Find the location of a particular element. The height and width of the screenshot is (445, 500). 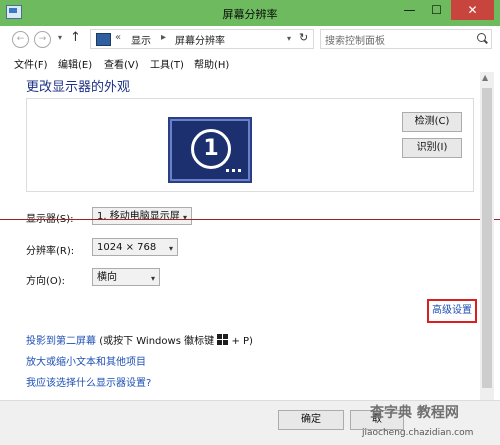

address-bar: « 显示 ▸ 屏幕分辨率 ▾ ↻ is located at coordinates (202, 39).